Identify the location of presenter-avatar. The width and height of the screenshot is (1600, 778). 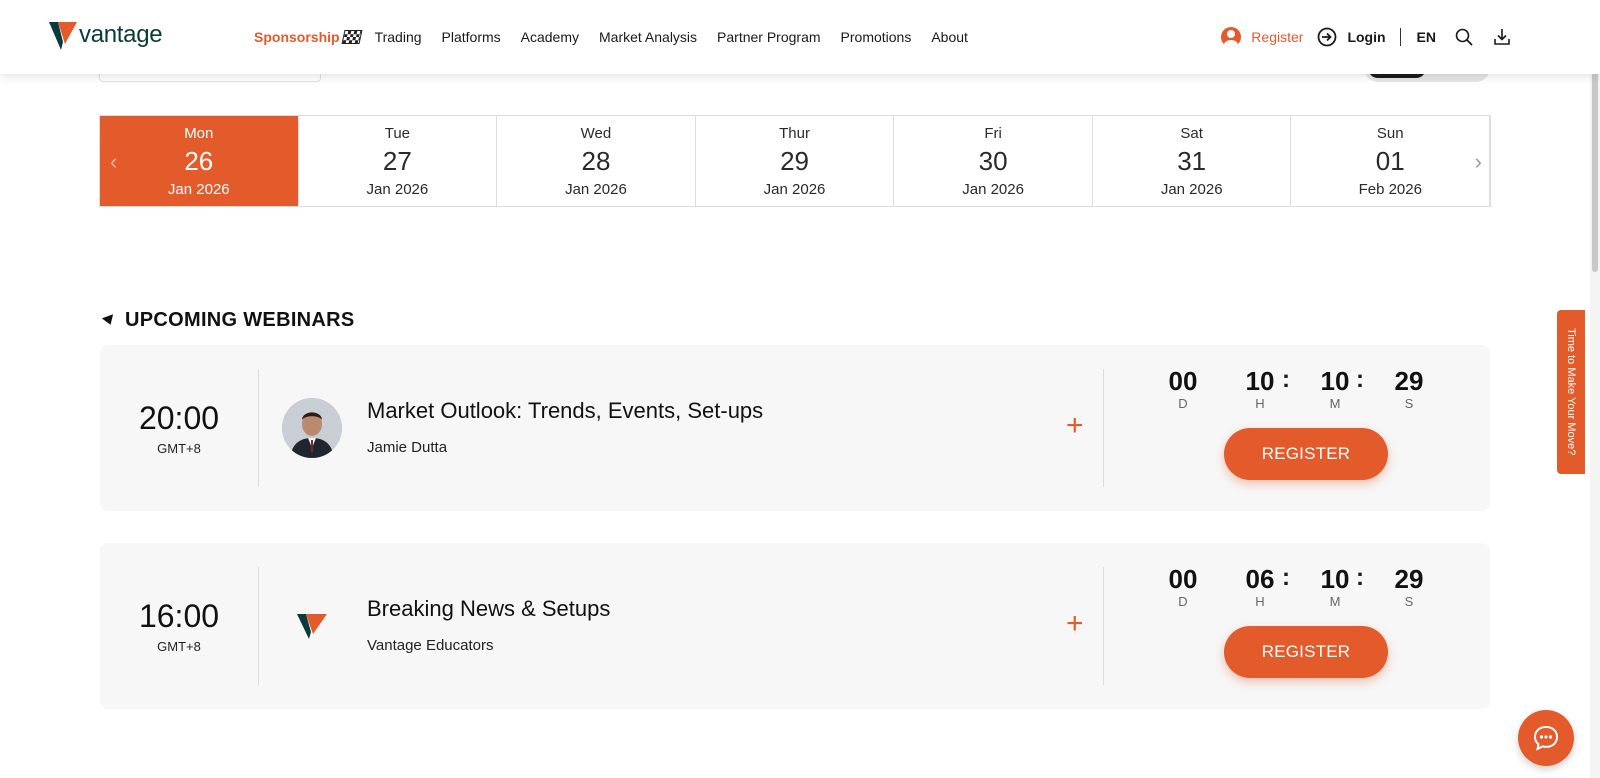
(312, 428).